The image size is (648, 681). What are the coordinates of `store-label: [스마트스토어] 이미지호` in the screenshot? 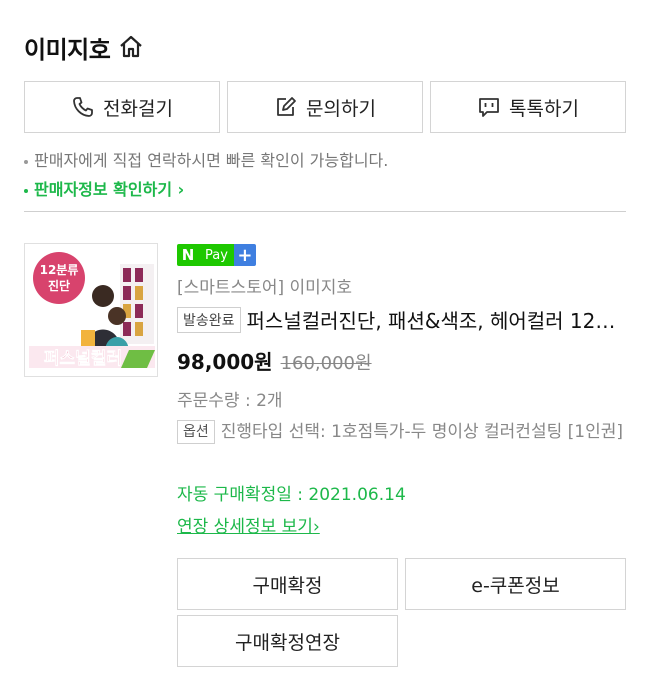 It's located at (265, 288).